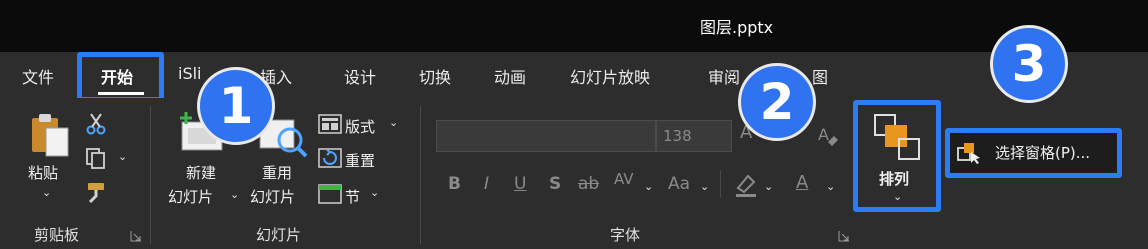 The height and width of the screenshot is (249, 1148). I want to click on font-name-combobox, so click(546, 136).